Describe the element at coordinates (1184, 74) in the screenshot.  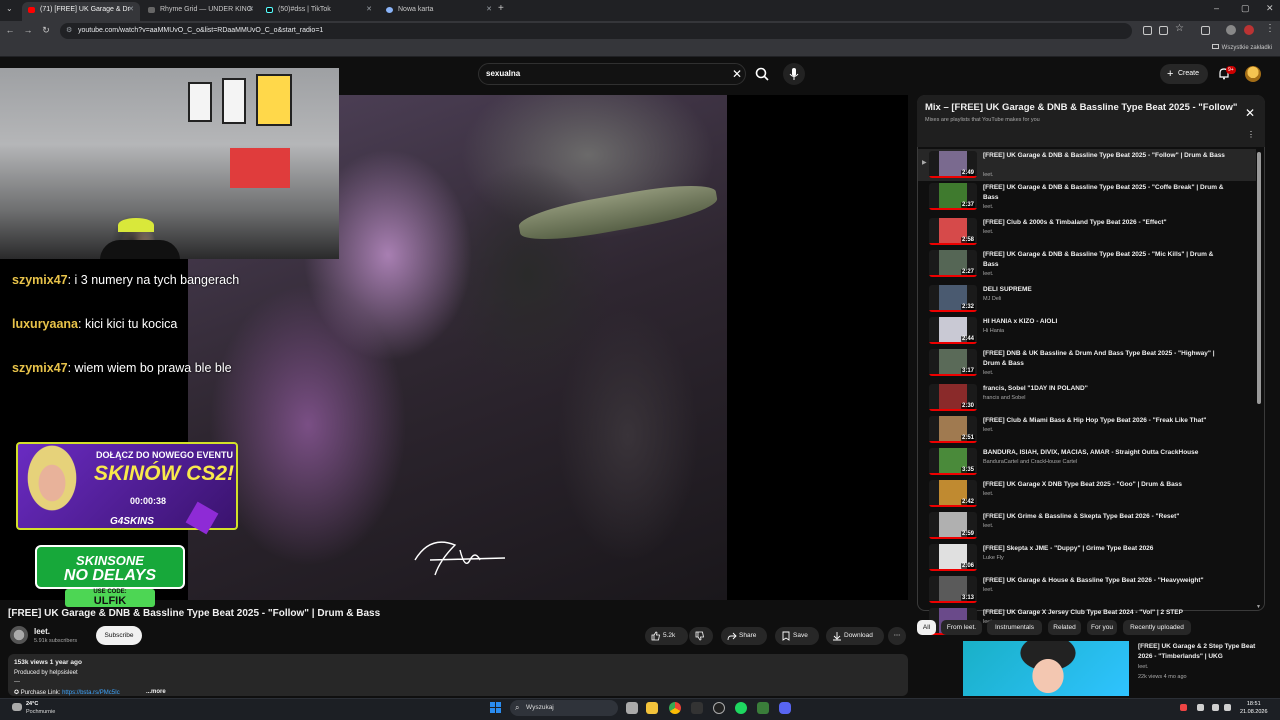
I see `create-button: + Create` at that location.